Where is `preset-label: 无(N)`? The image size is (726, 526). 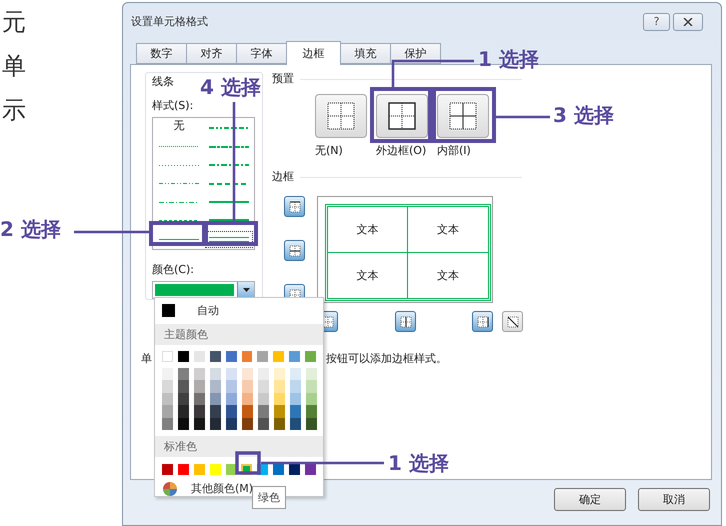
preset-label: 无(N) is located at coordinates (329, 151).